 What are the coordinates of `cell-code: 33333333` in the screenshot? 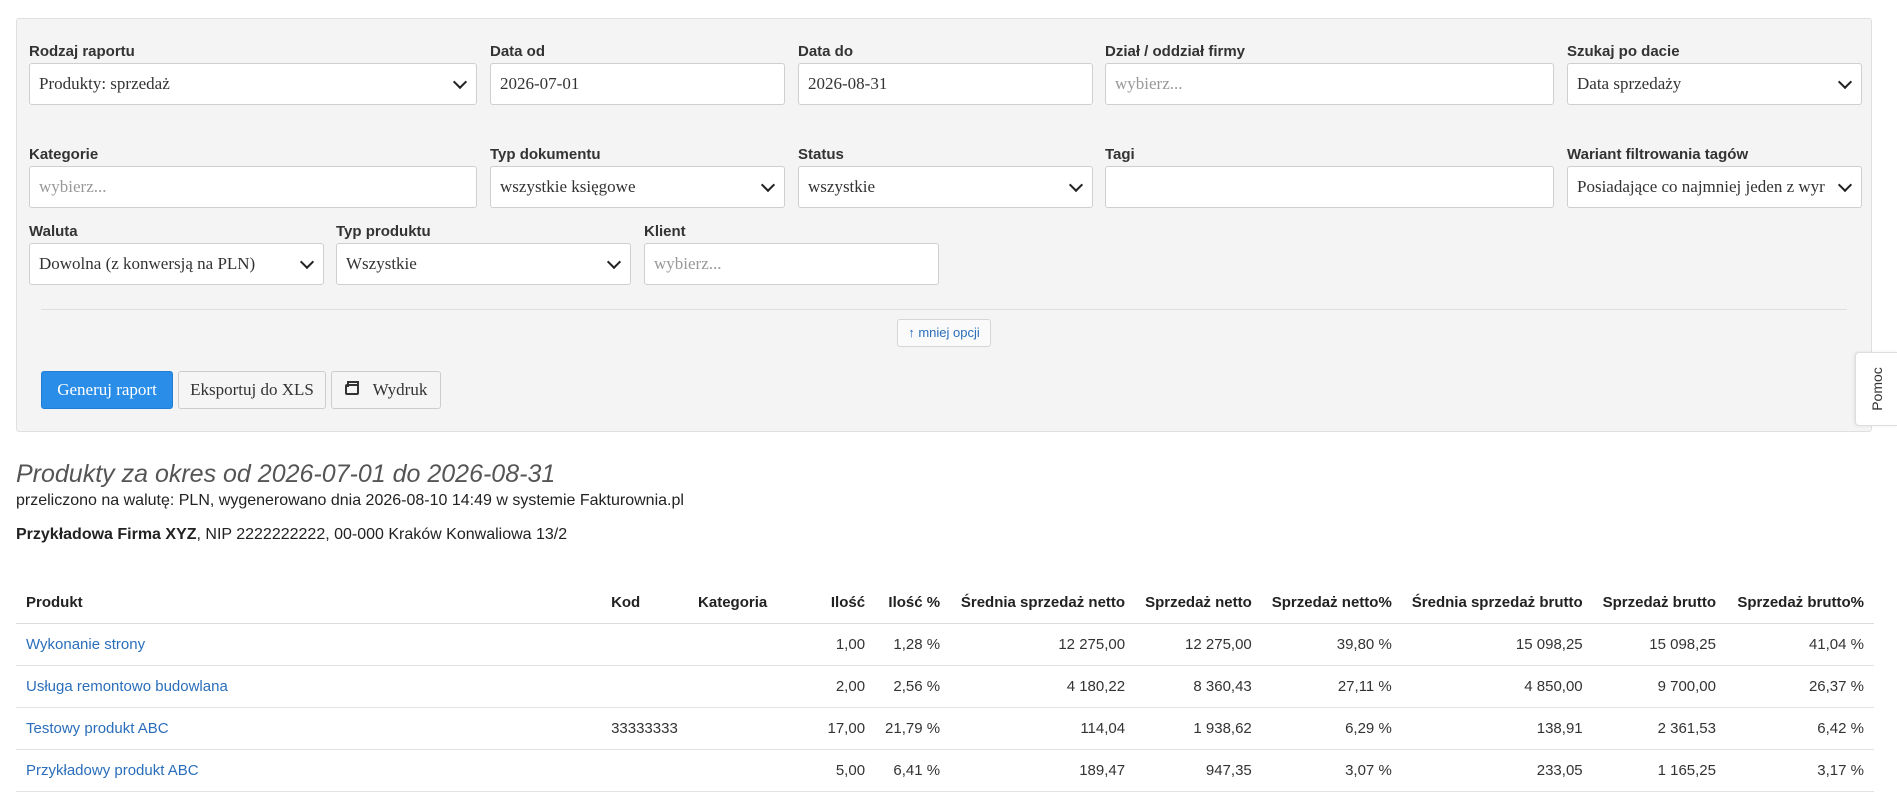 It's located at (645, 728).